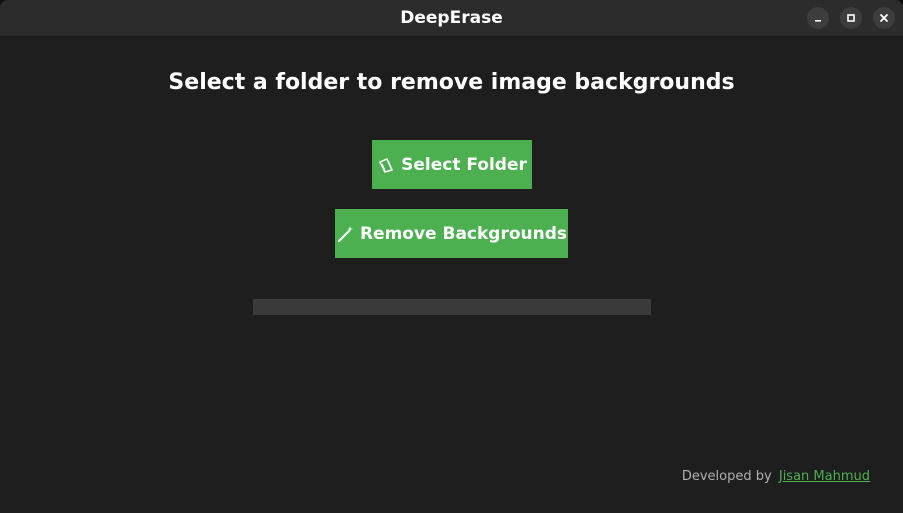  What do you see at coordinates (776, 476) in the screenshot?
I see `footer-credit: Developed by Jisan Mahmud` at bounding box center [776, 476].